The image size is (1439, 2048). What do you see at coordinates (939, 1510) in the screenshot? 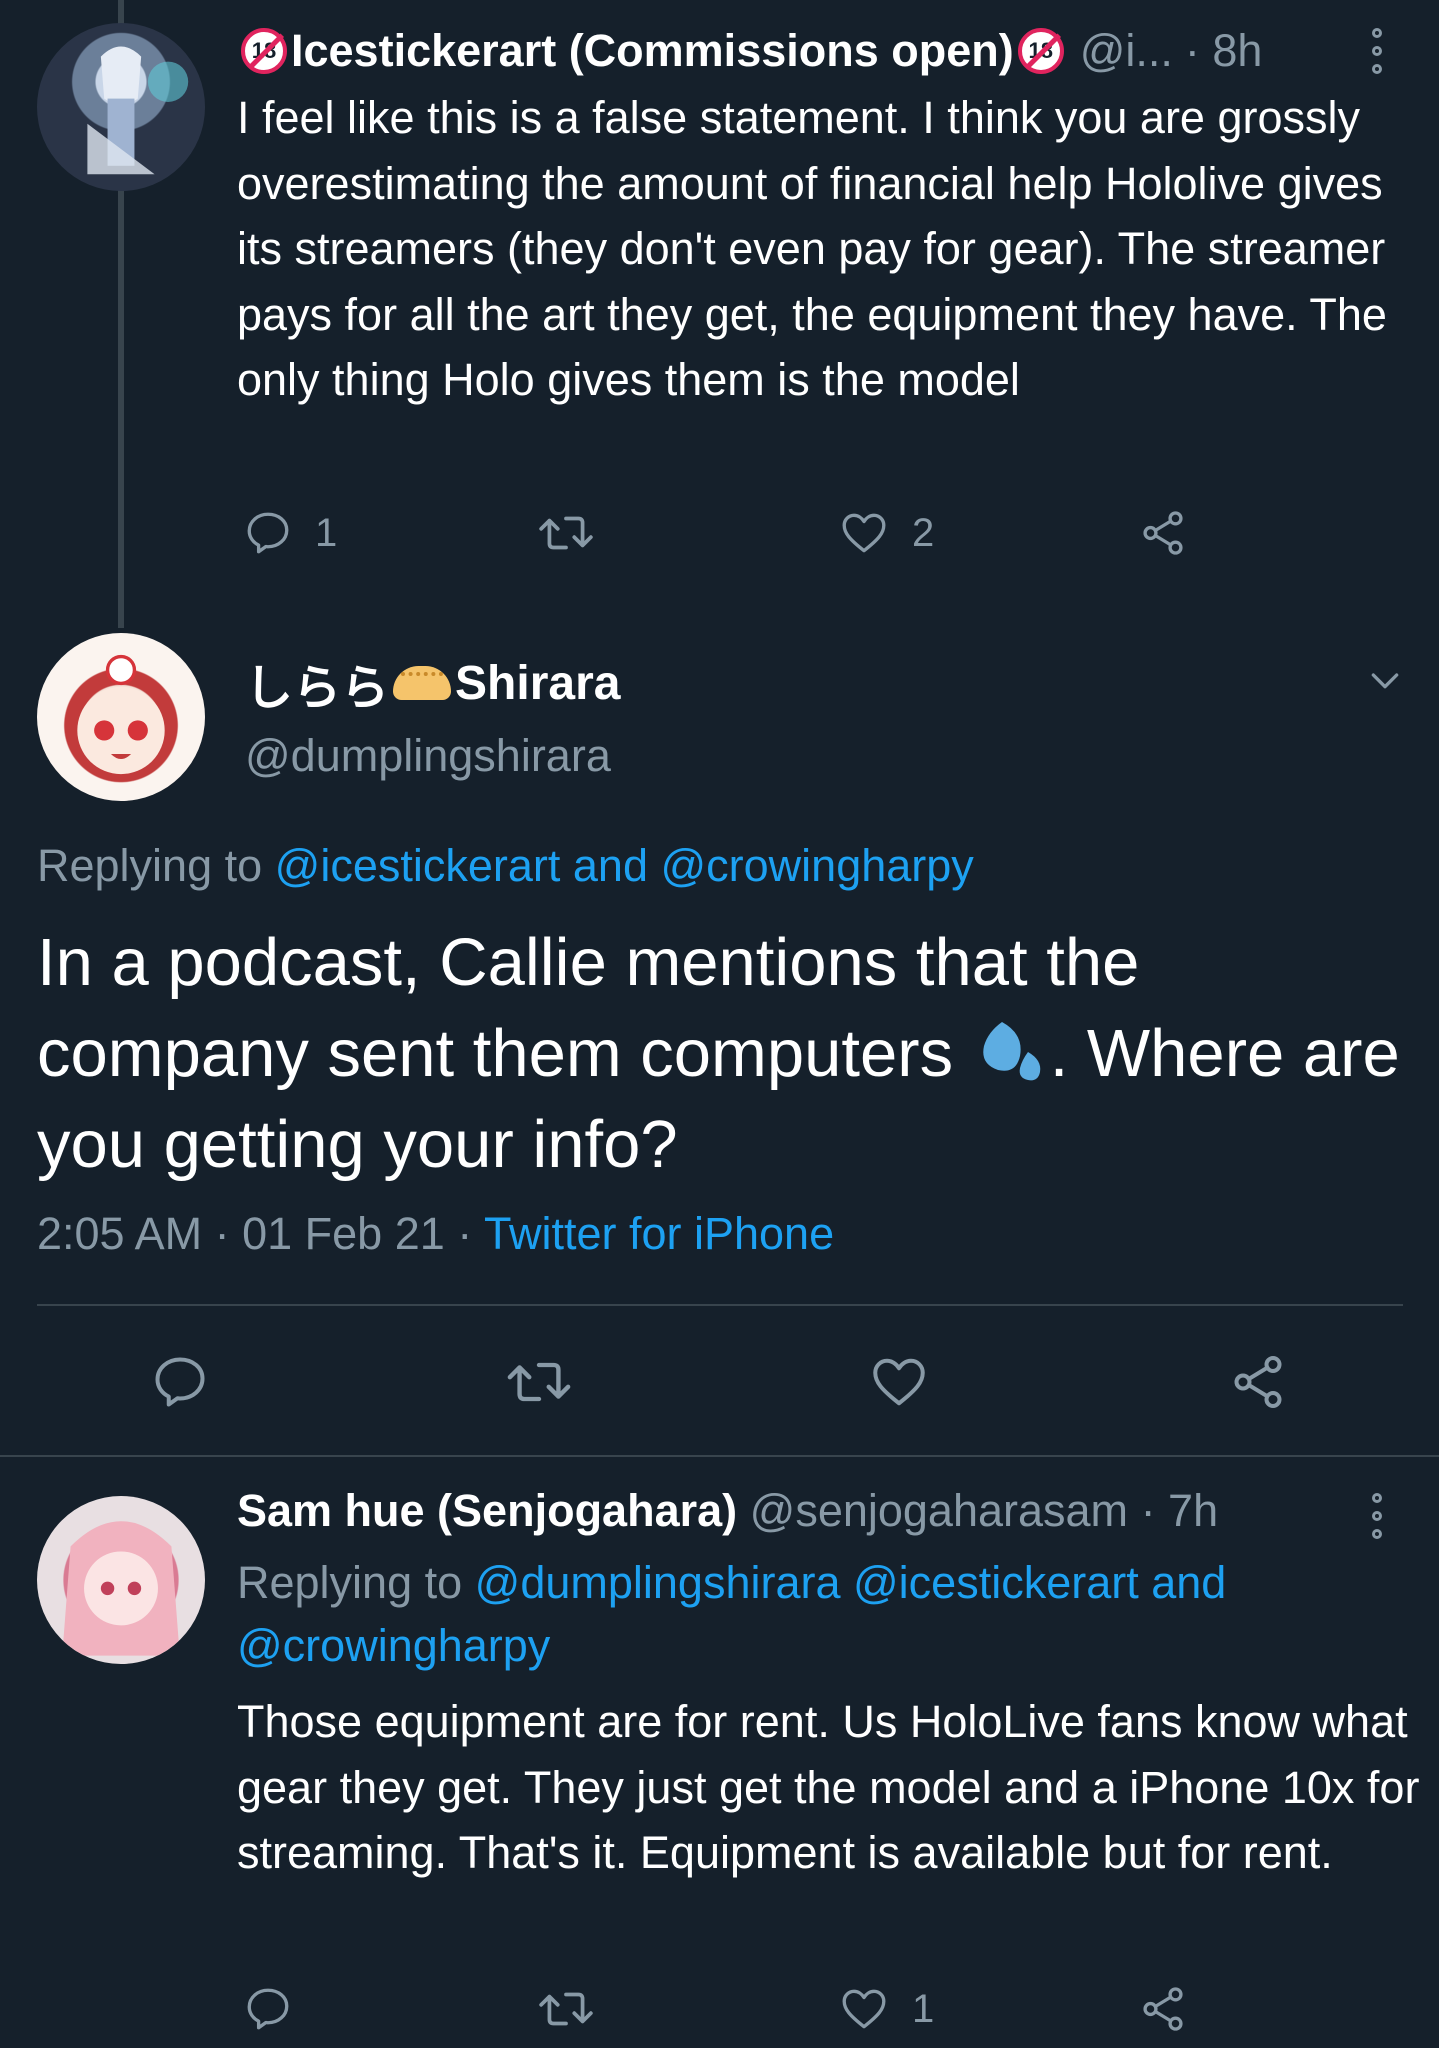
I see `tweet3-handle: @senjogaharasam` at bounding box center [939, 1510].